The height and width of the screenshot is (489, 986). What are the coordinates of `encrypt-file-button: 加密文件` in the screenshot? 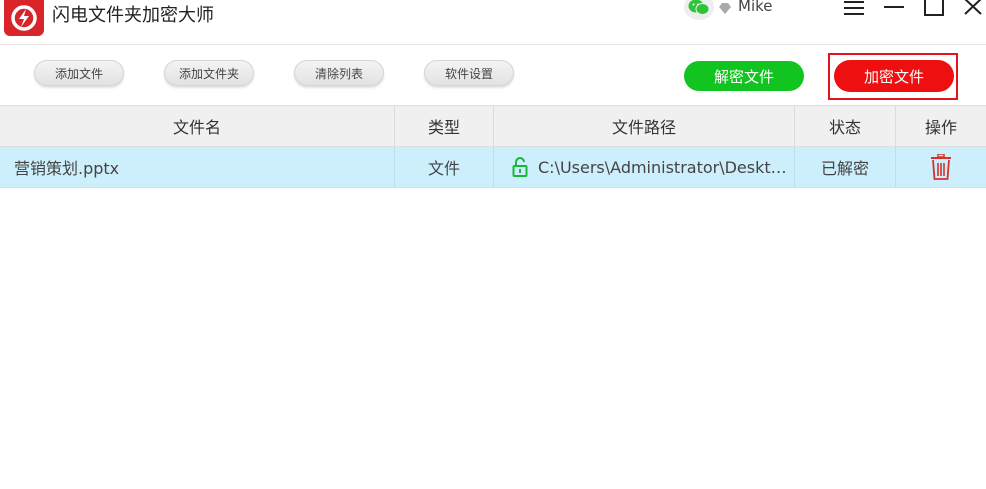 It's located at (894, 76).